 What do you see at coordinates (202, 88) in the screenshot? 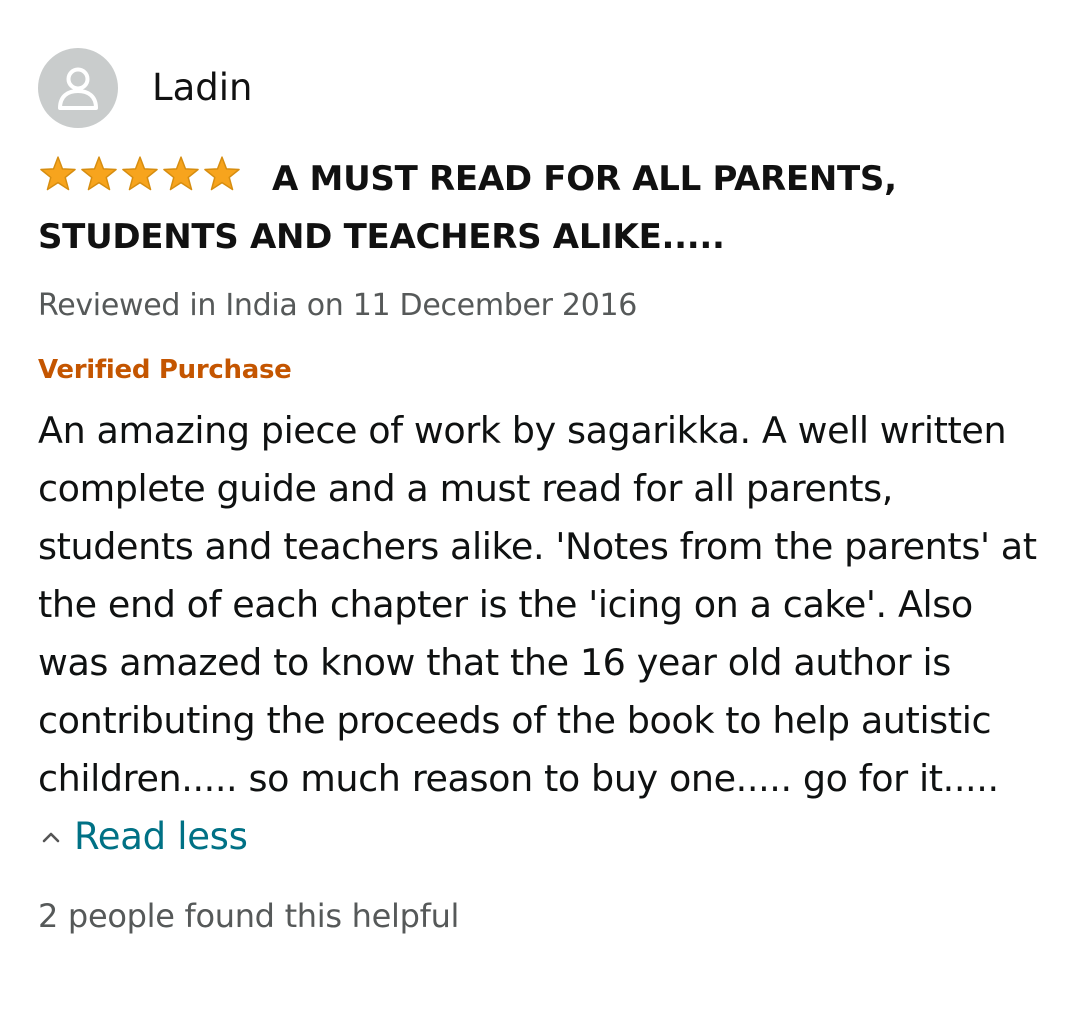
I see `reviewer-name: Ladin` at bounding box center [202, 88].